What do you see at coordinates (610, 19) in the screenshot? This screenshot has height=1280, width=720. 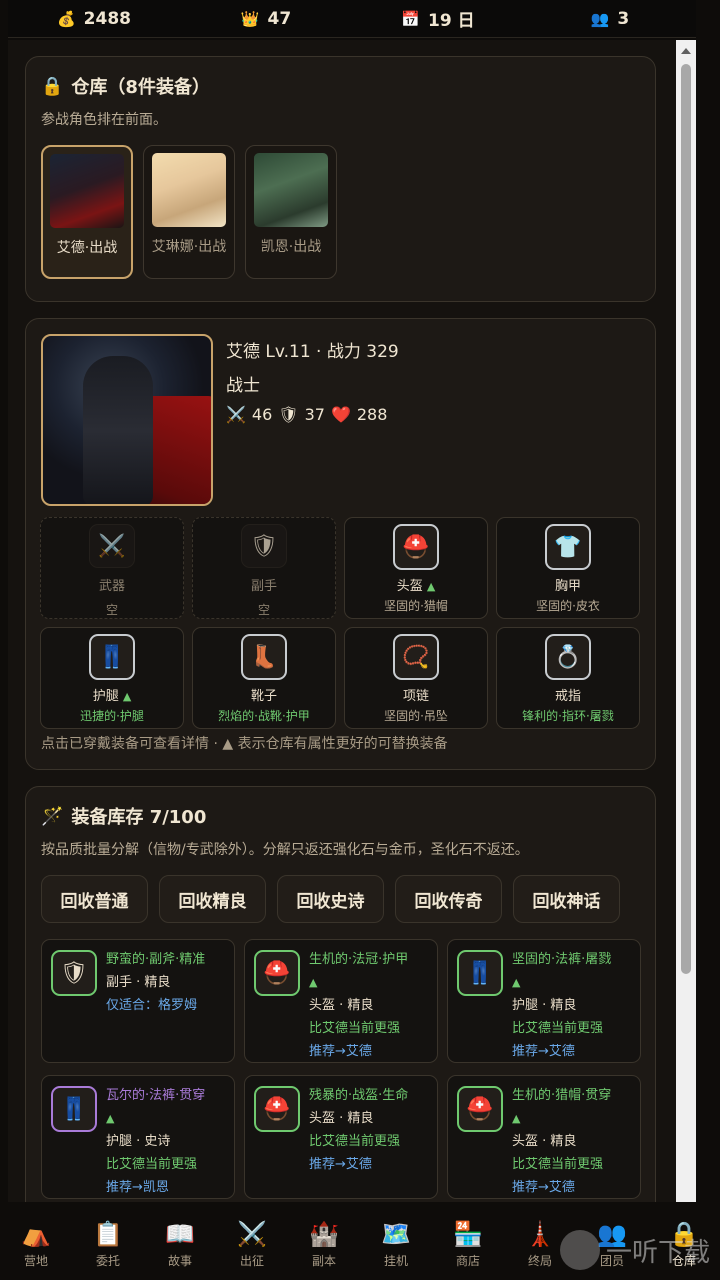 I see `members-stat: 👥 3` at bounding box center [610, 19].